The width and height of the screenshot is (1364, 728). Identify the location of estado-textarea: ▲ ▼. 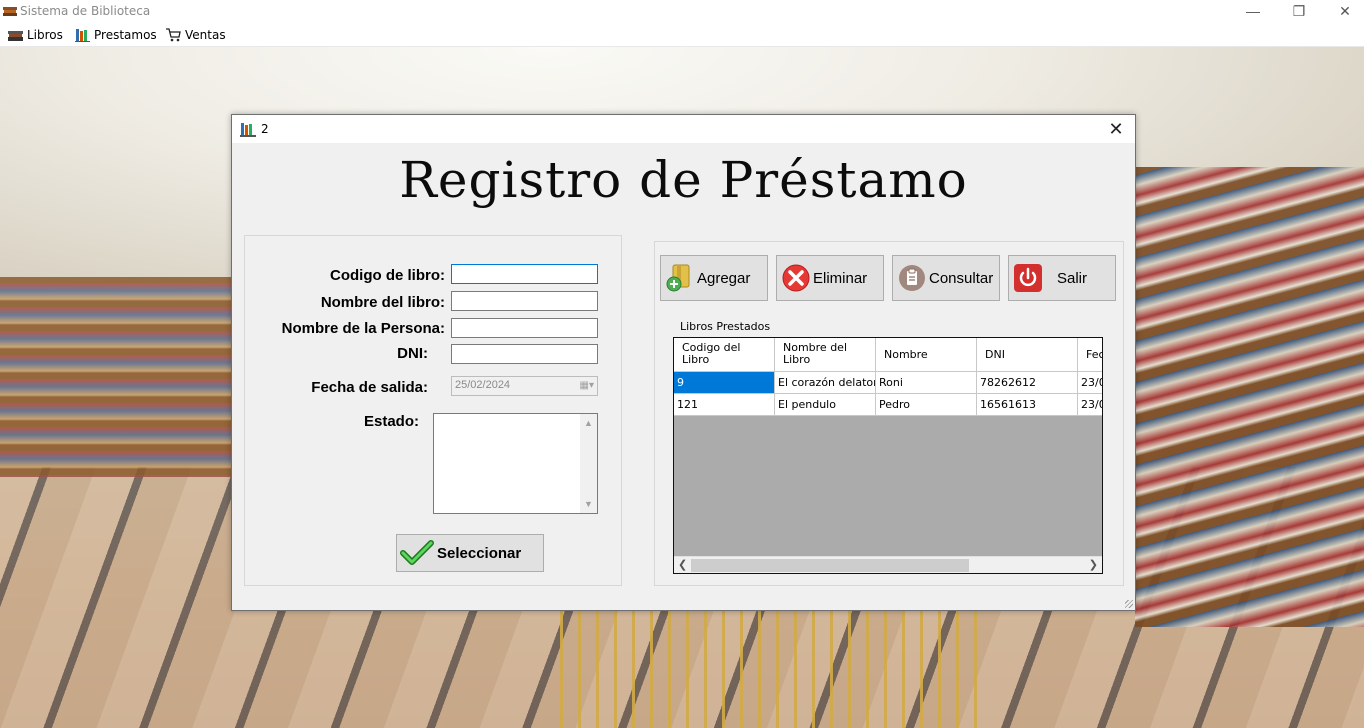
(515, 463).